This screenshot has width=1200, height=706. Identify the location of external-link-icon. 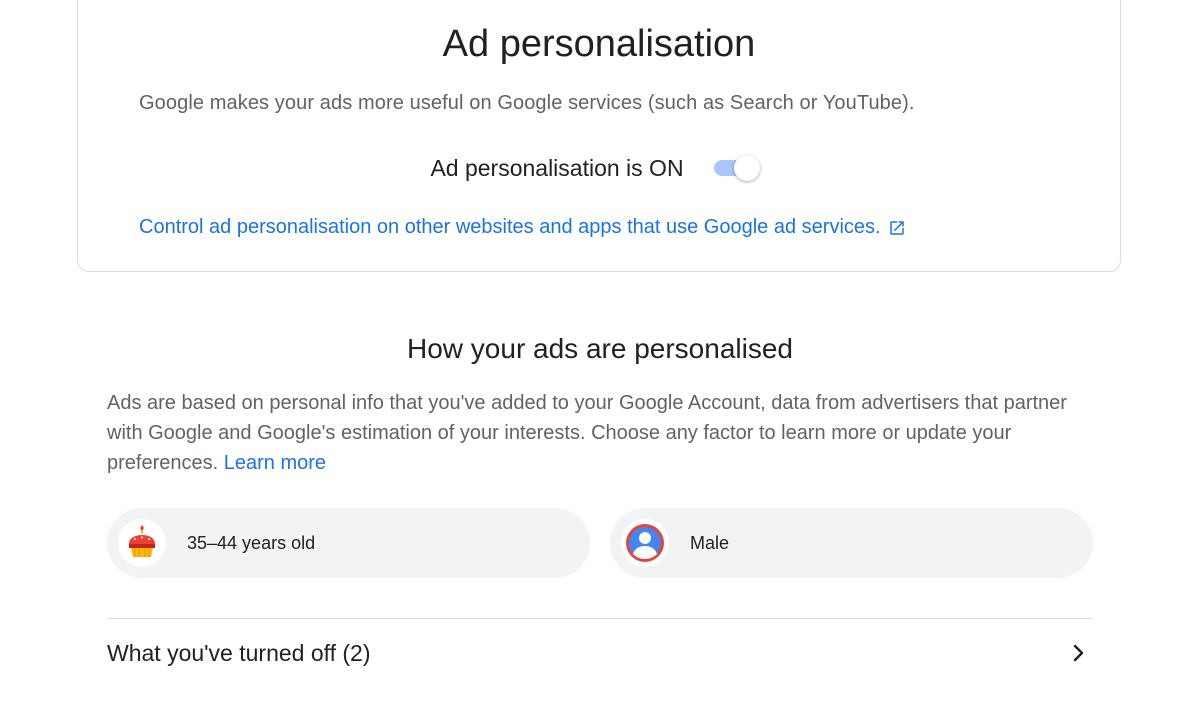
(897, 228).